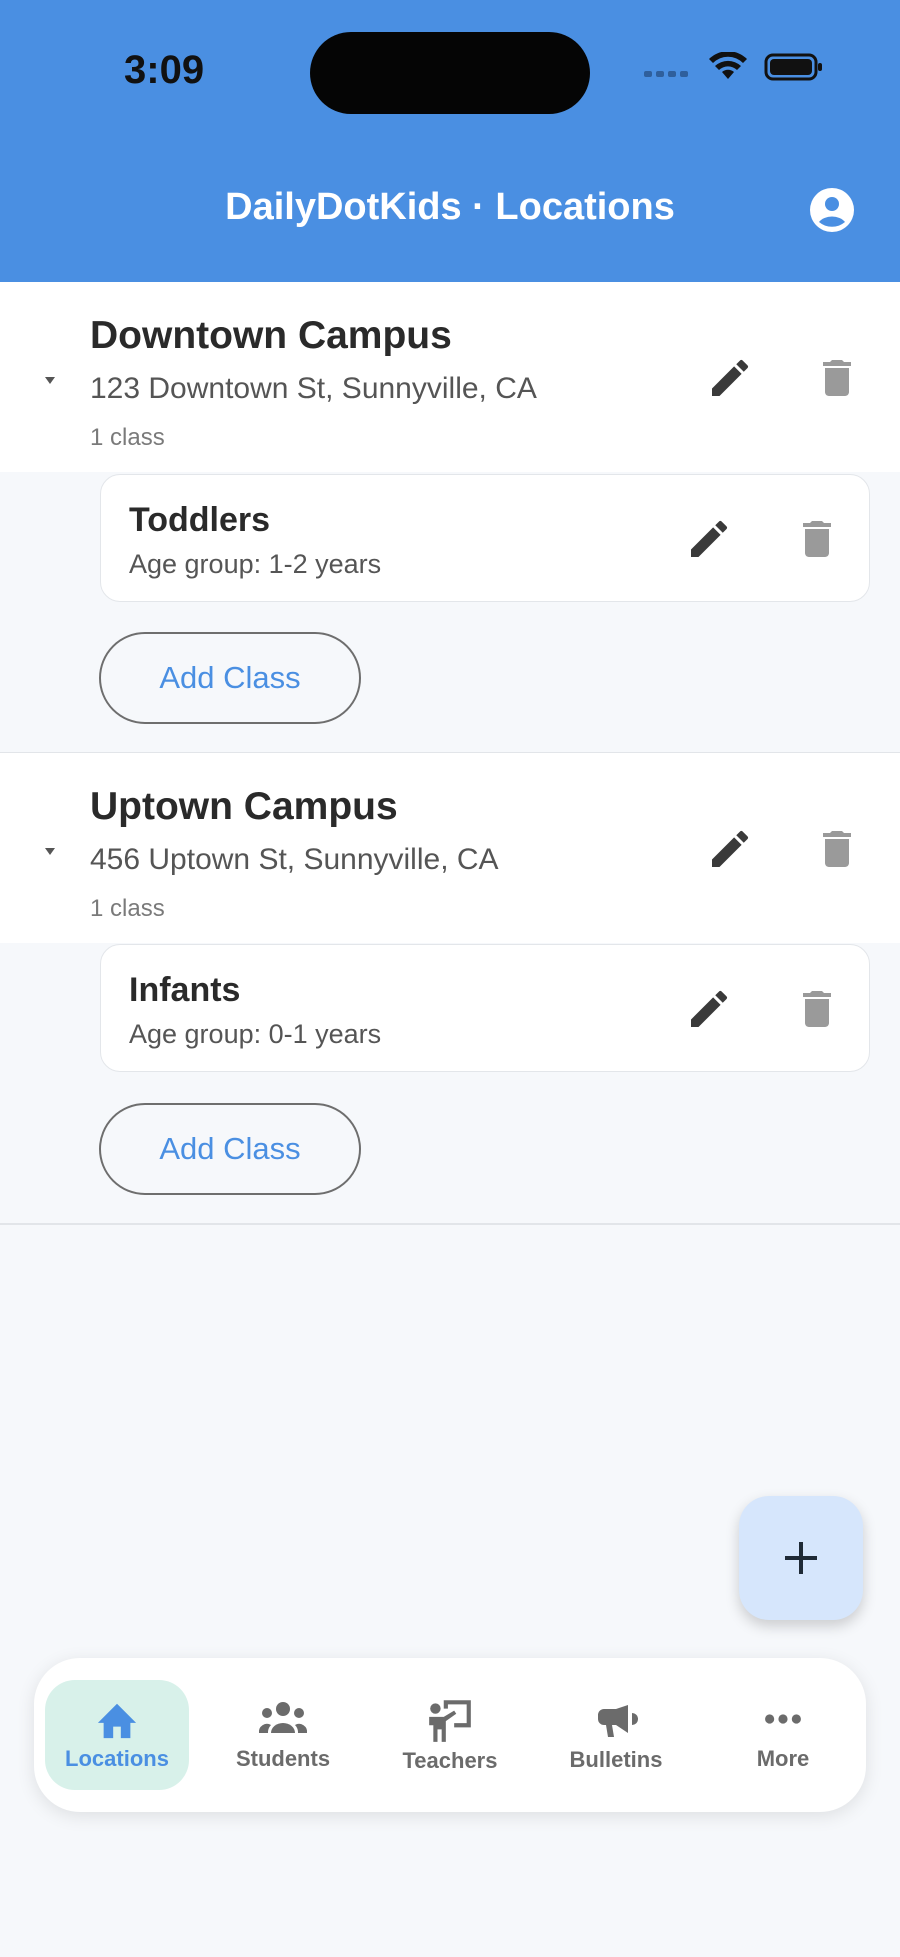  Describe the element at coordinates (783, 1758) in the screenshot. I see `nav-label: More` at that location.